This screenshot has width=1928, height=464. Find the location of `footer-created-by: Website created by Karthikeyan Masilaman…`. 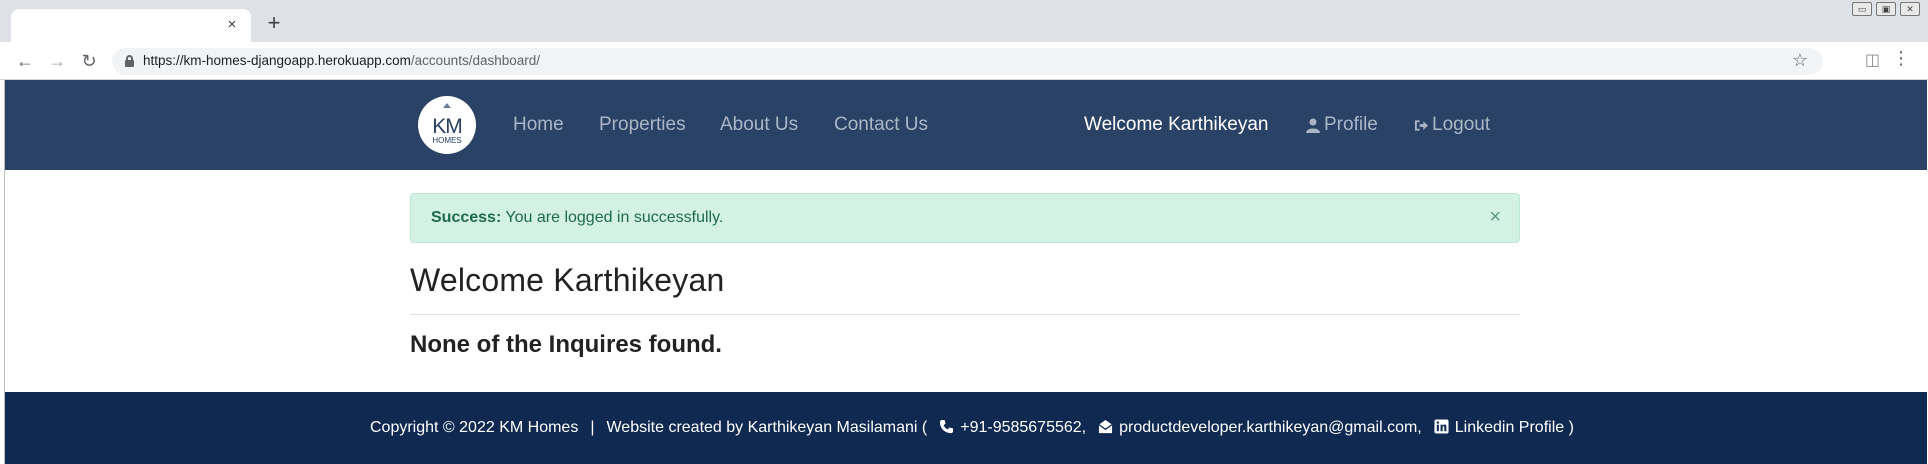

footer-created-by: Website created by Karthikeyan Masilaman… is located at coordinates (767, 427).